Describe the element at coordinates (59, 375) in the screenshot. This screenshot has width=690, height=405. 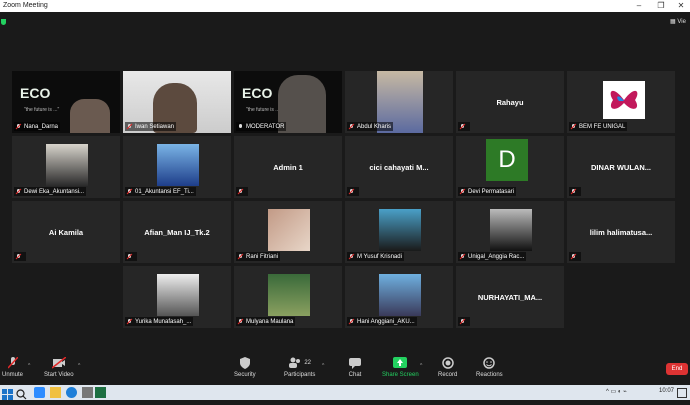
I see `start-video-label: Start Video` at that location.